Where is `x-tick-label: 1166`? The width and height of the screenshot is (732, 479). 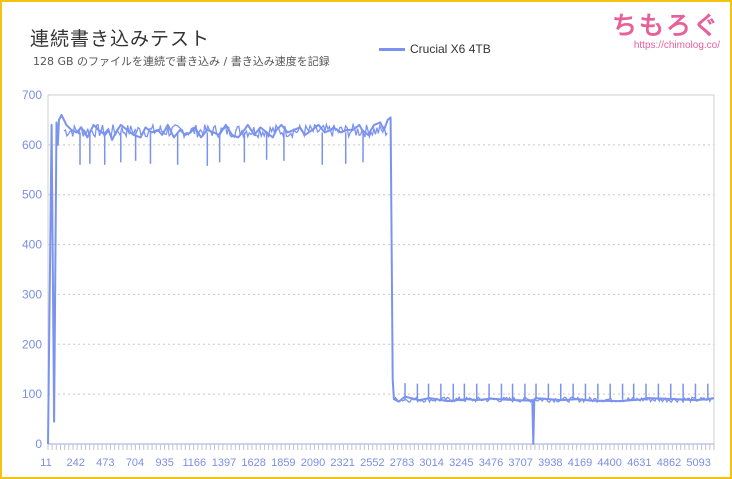 x-tick-label: 1166 is located at coordinates (195, 463).